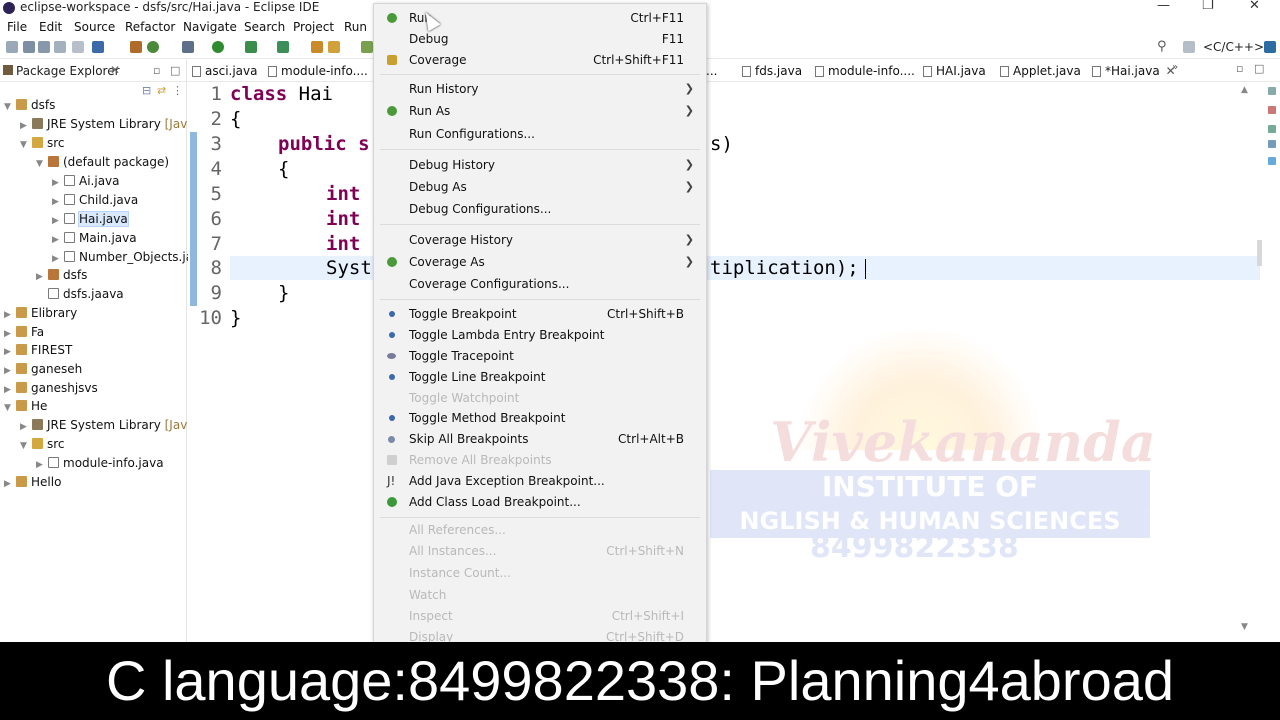 This screenshot has height=720, width=1280. What do you see at coordinates (954, 71) in the screenshot?
I see `tab-hai-upper-java: HAI.java` at bounding box center [954, 71].